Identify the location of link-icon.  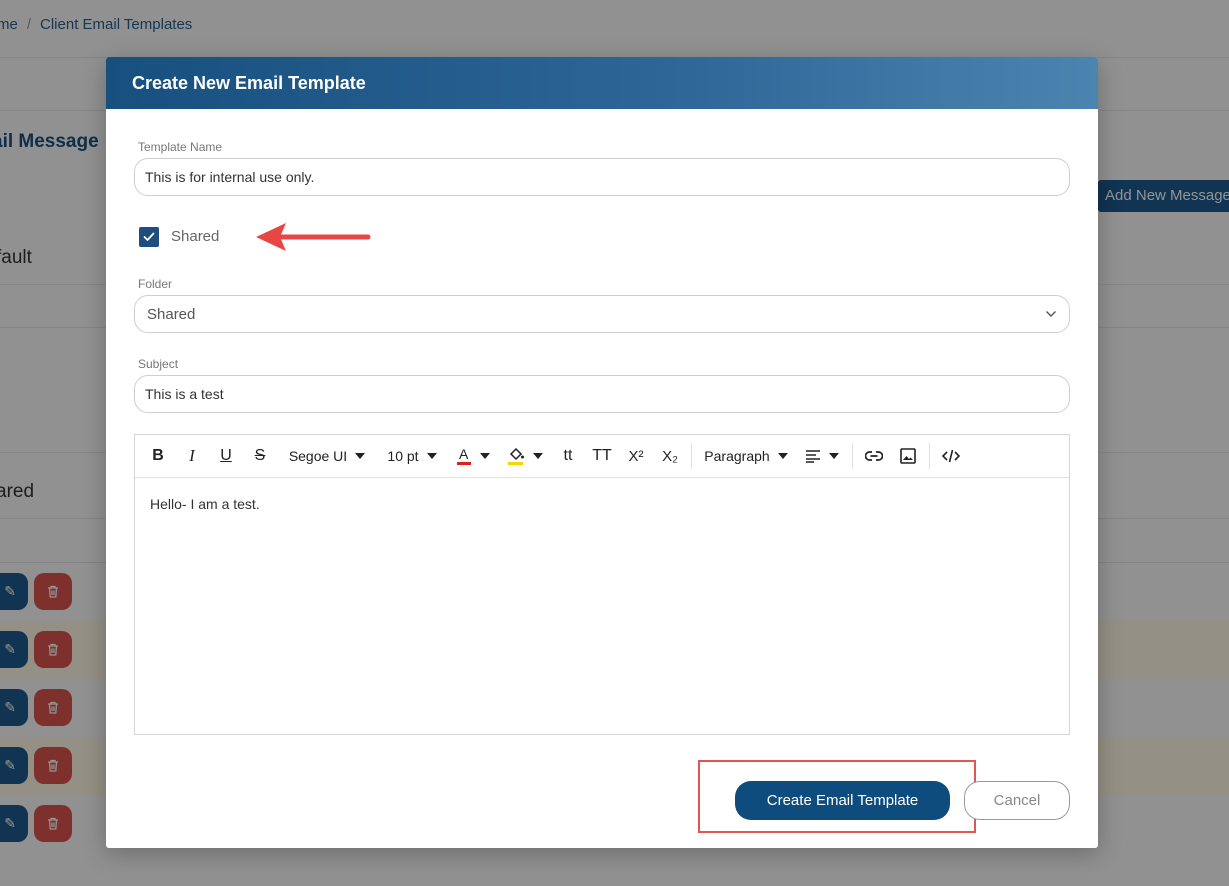
(874, 456).